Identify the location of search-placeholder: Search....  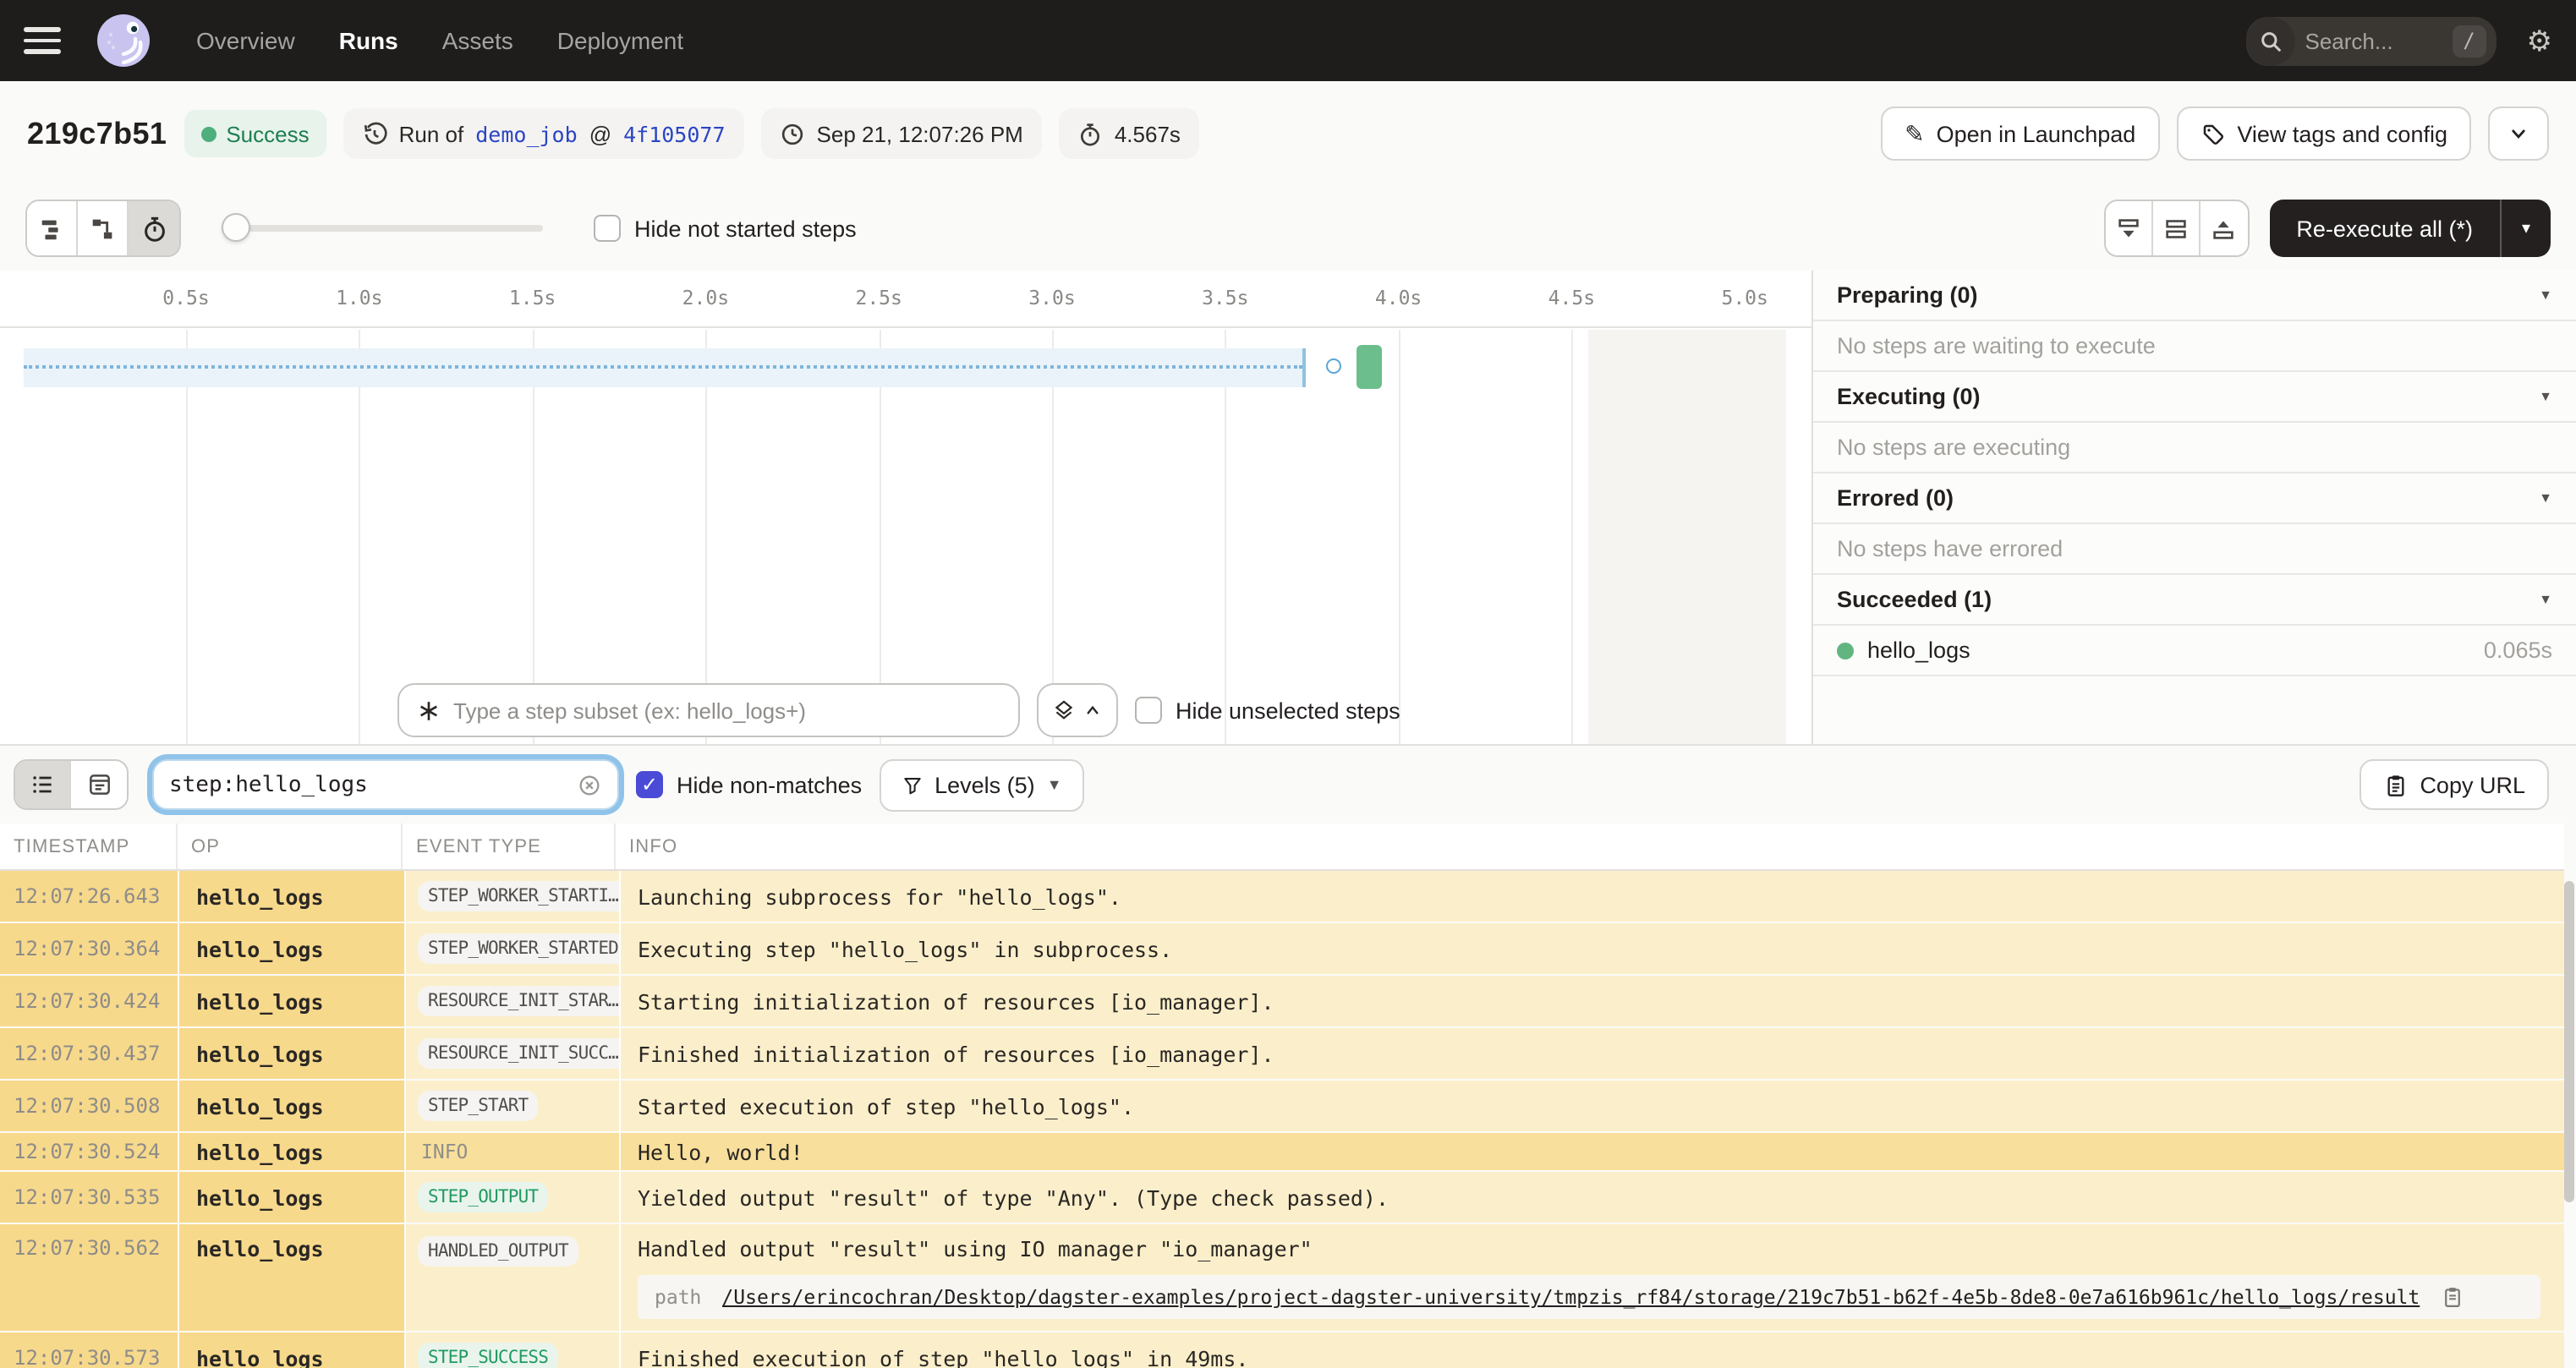
(2349, 40).